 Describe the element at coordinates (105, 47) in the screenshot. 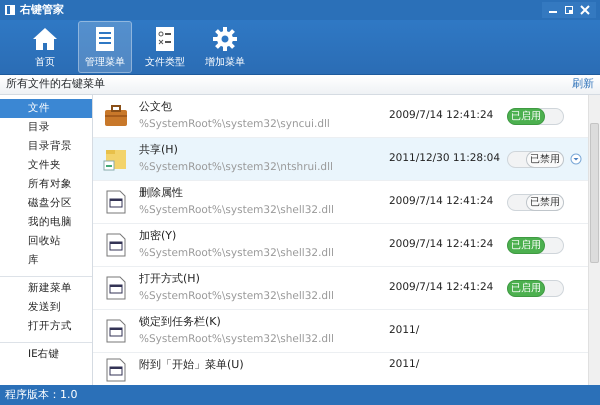

I see `toolbar-button: 管理菜单` at that location.